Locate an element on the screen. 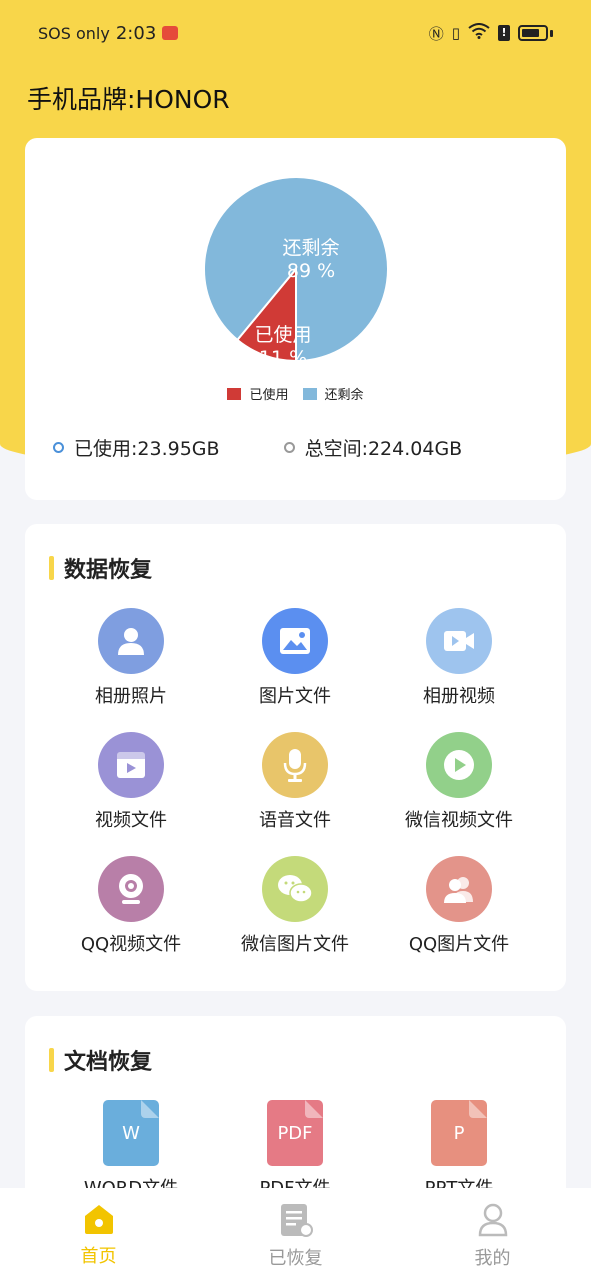  legend-label-remaining: 还剩余 is located at coordinates (344, 395).